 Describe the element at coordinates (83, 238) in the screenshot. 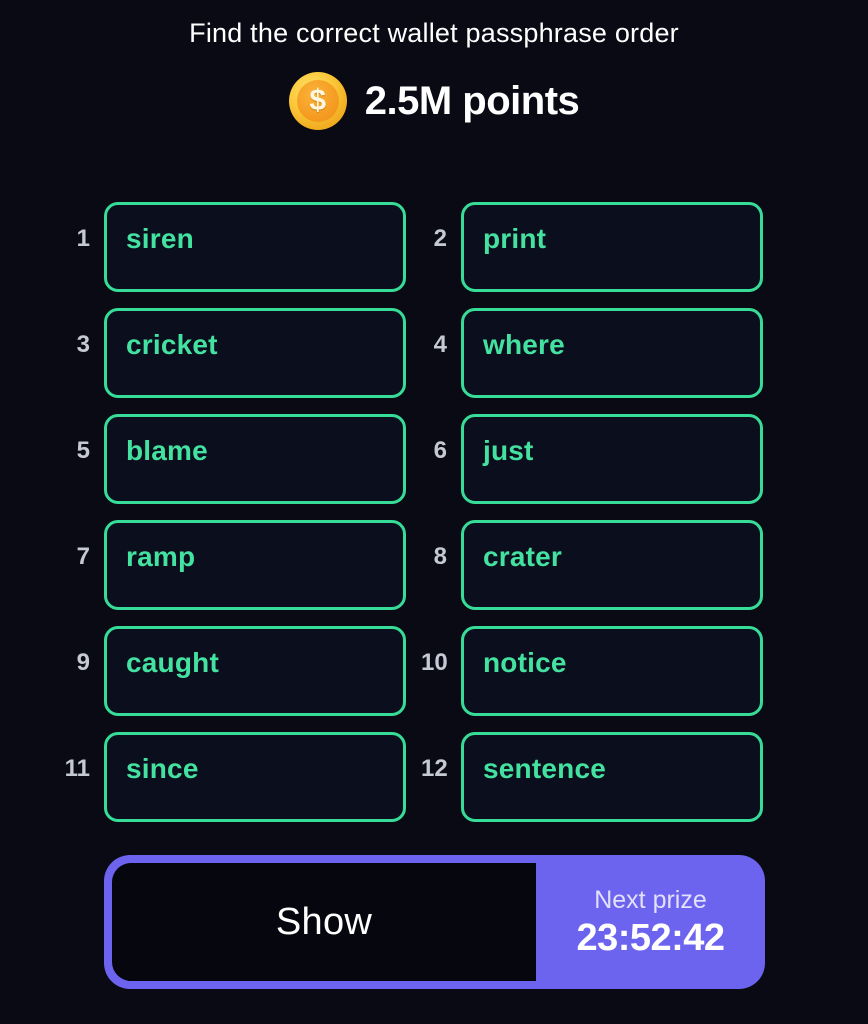

I see `word-index-1: 1` at that location.